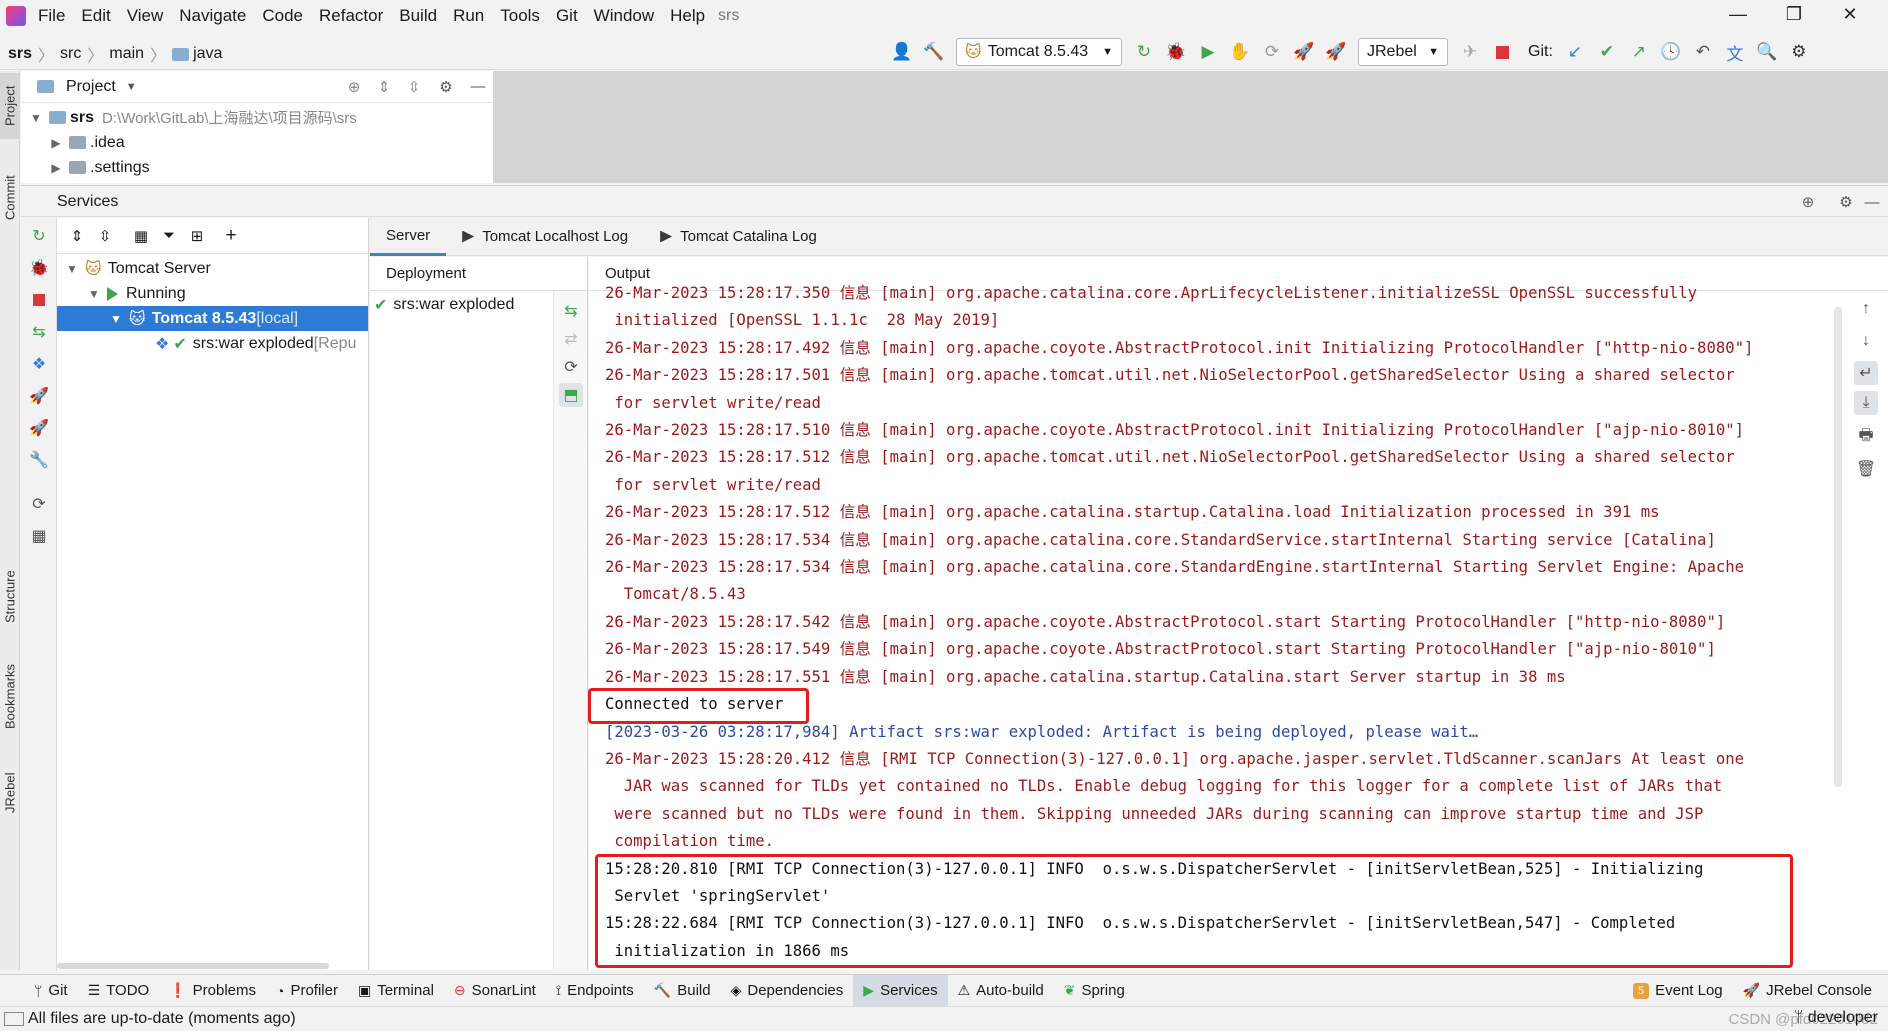 The image size is (1888, 1031). What do you see at coordinates (10, 597) in the screenshot?
I see `structure-tool-tab: Structure` at bounding box center [10, 597].